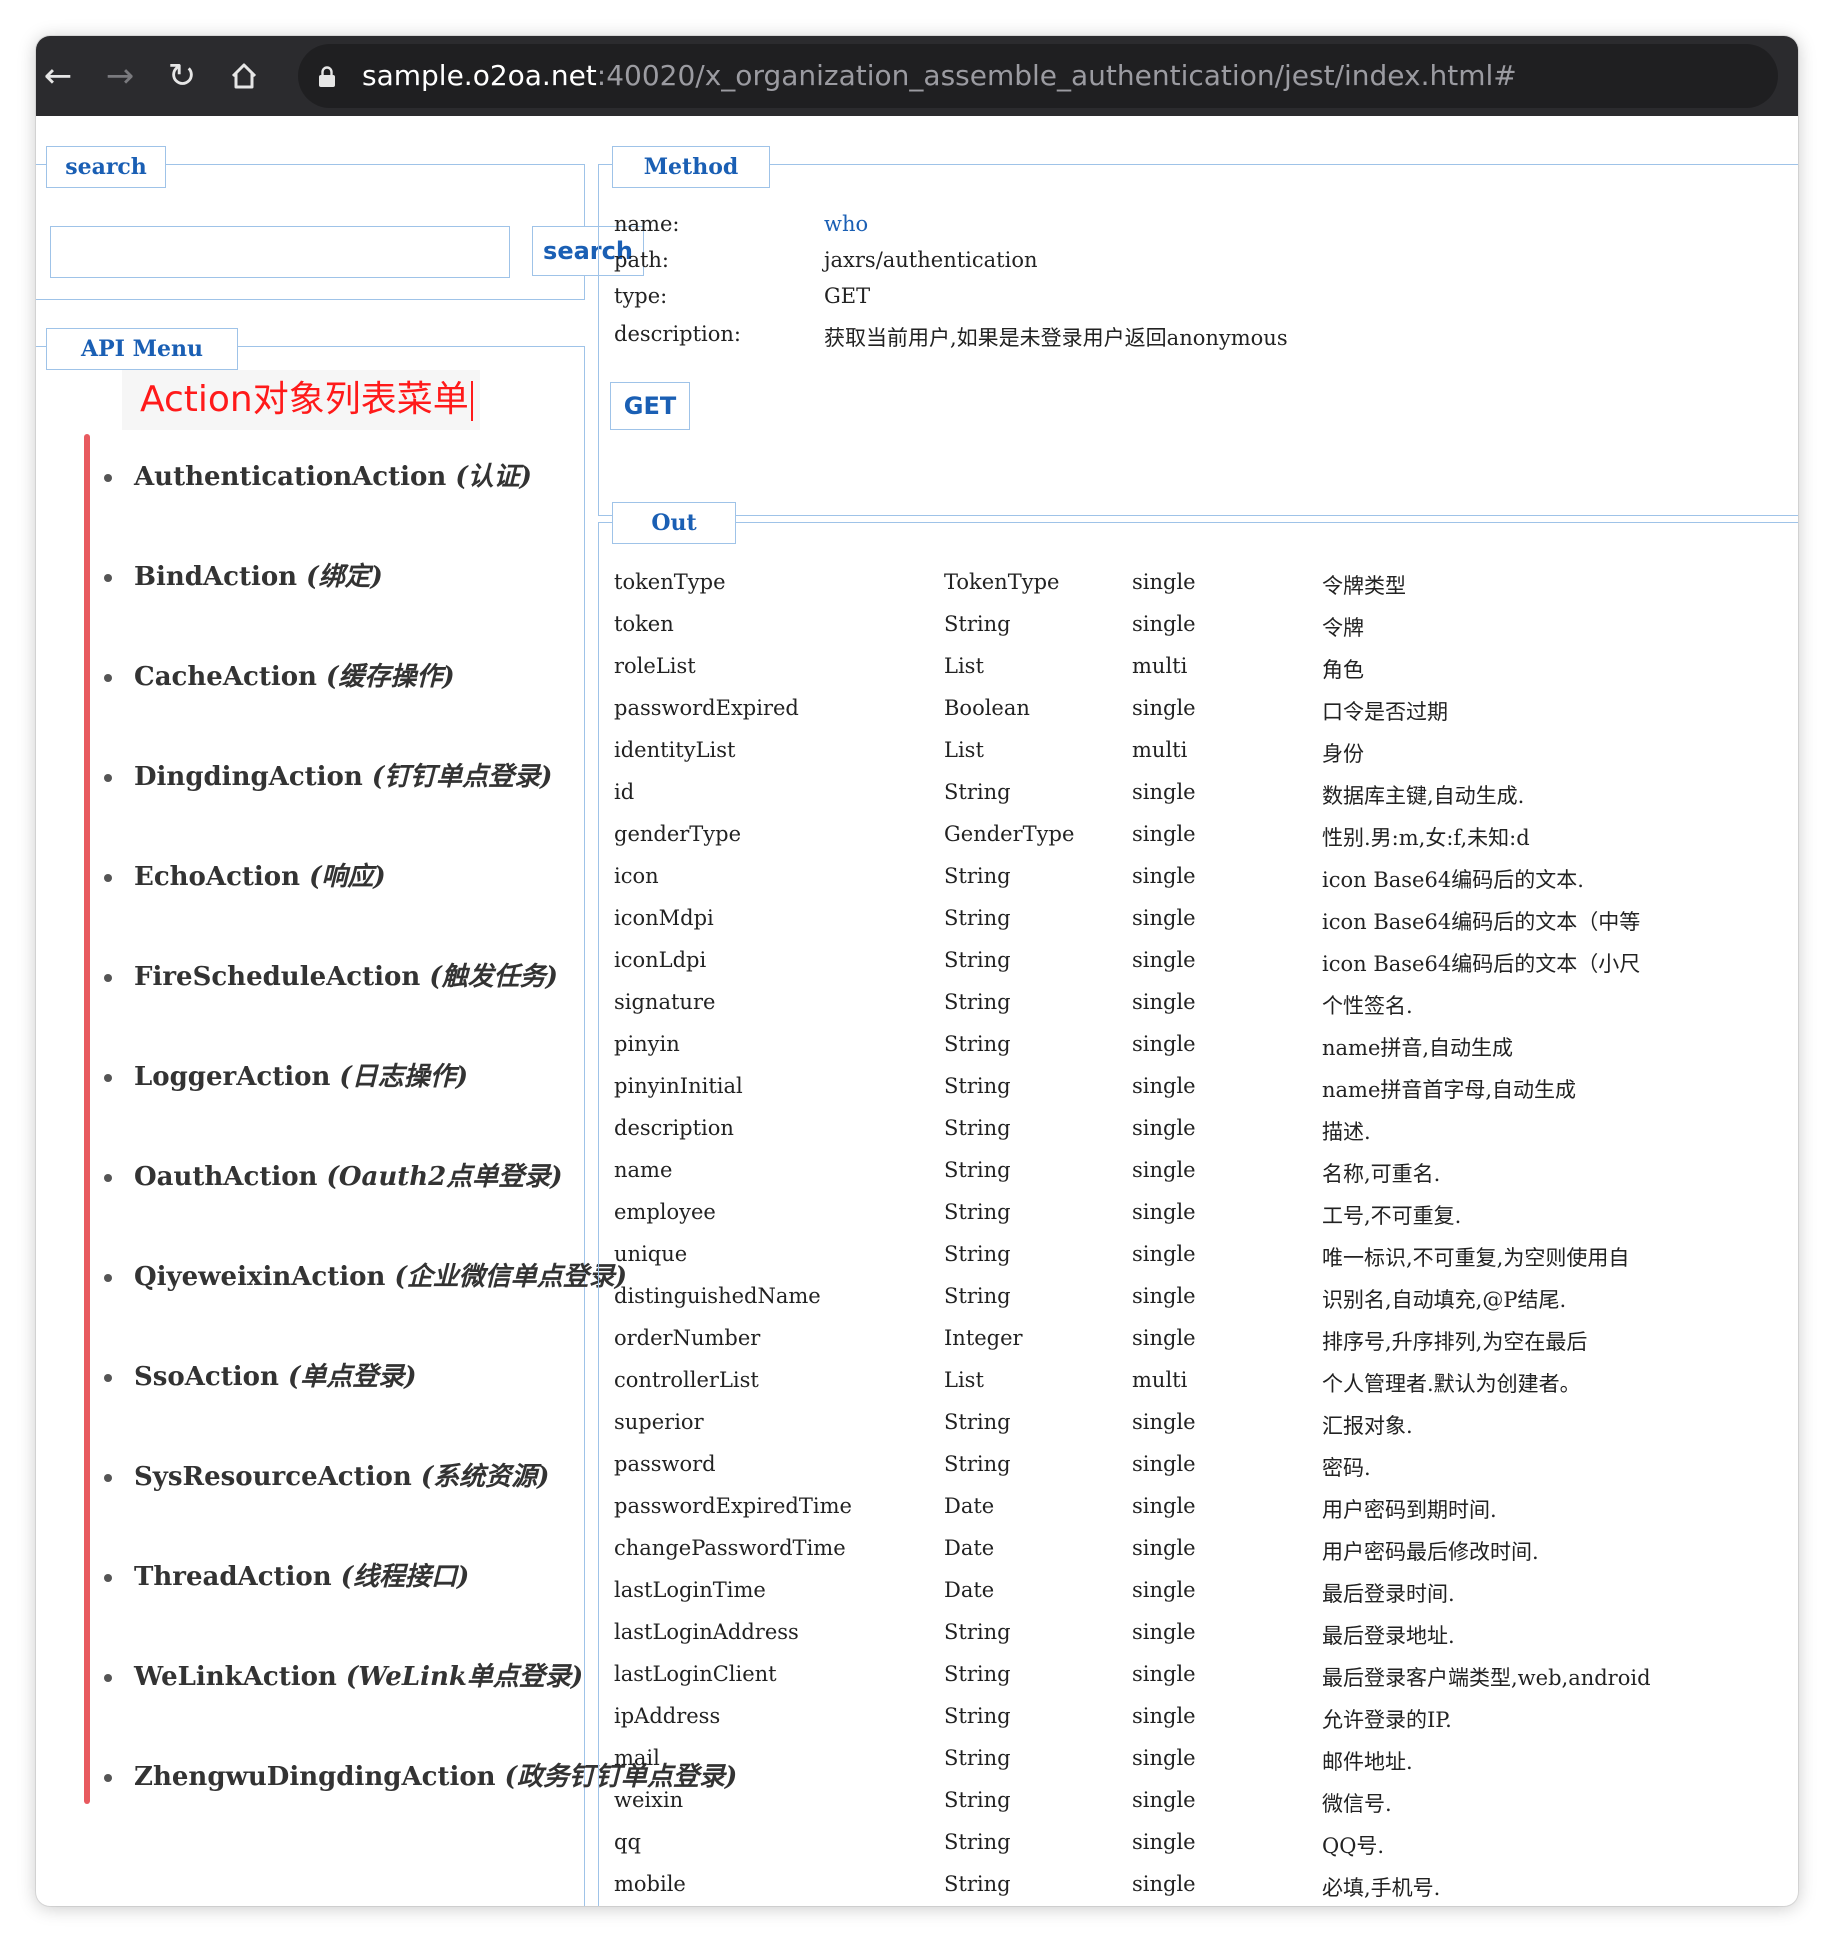 The image size is (1834, 1942). I want to click on api-menu-item: DingdingAction (钉钉单点登录), so click(324, 776).